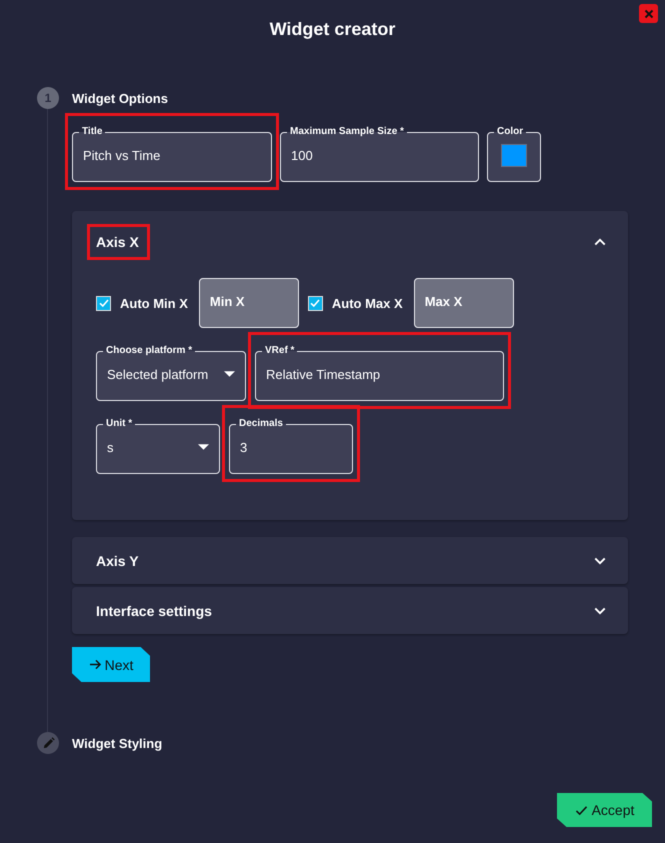  I want to click on next-button: Next, so click(111, 664).